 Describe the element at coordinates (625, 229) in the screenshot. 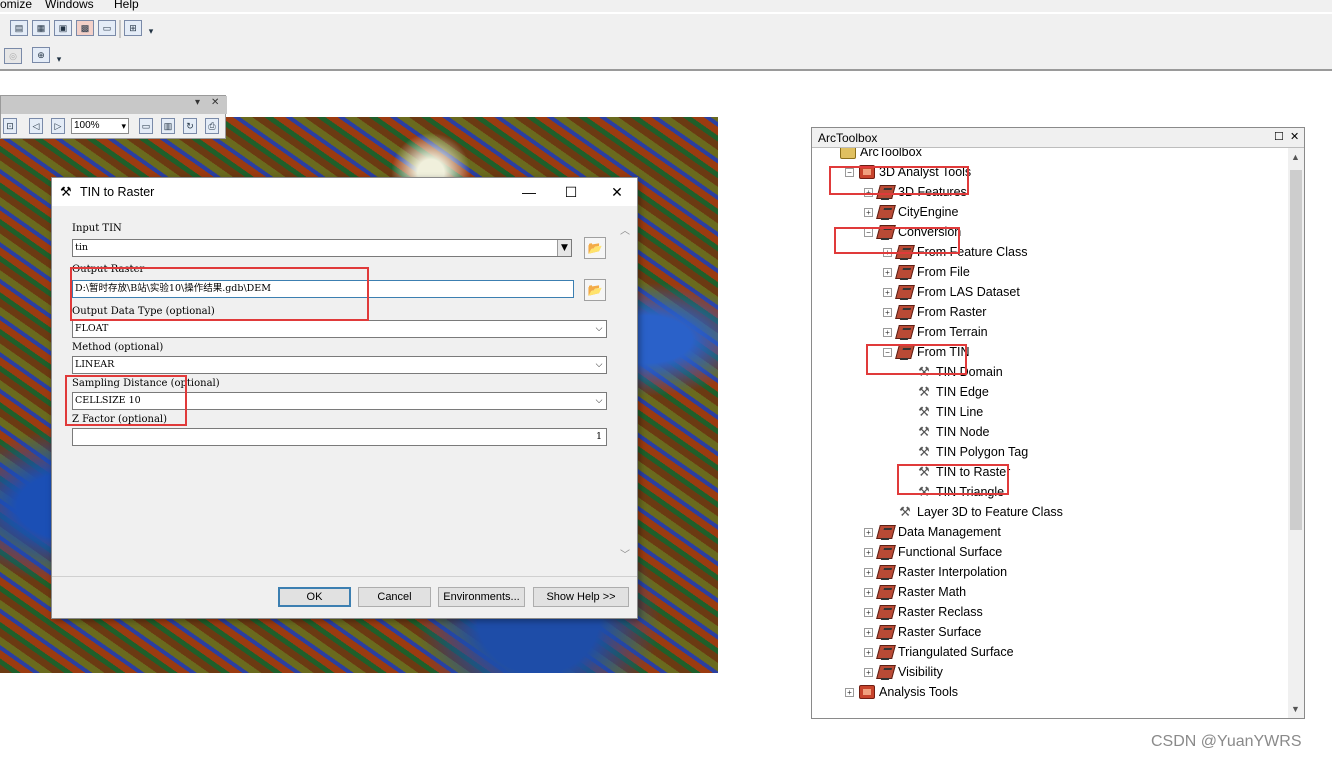

I see `scroll-up-icon: ︿` at that location.